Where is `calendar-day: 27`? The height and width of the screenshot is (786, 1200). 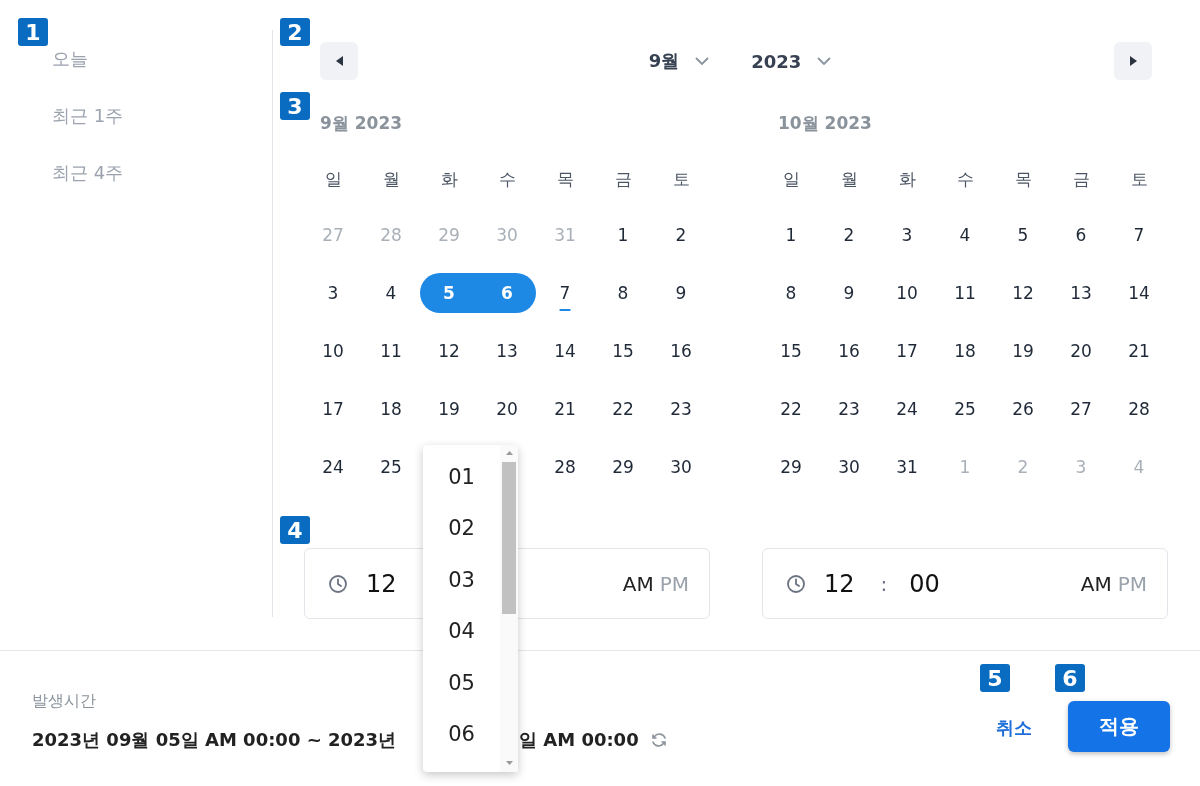
calendar-day: 27 is located at coordinates (1081, 409).